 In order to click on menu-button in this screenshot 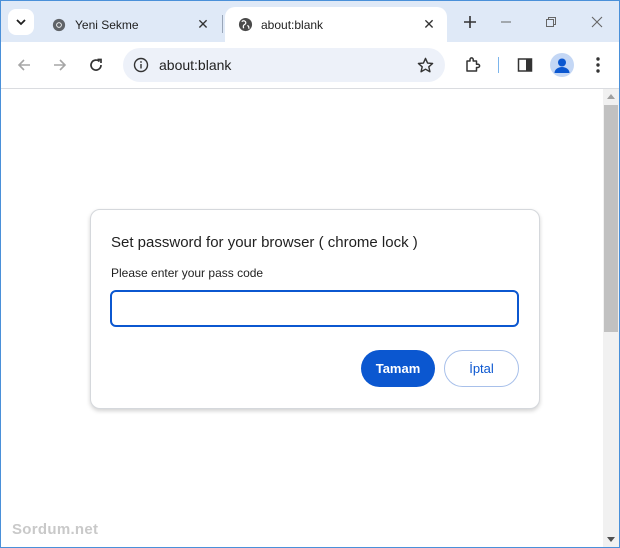, I will do `click(598, 65)`.